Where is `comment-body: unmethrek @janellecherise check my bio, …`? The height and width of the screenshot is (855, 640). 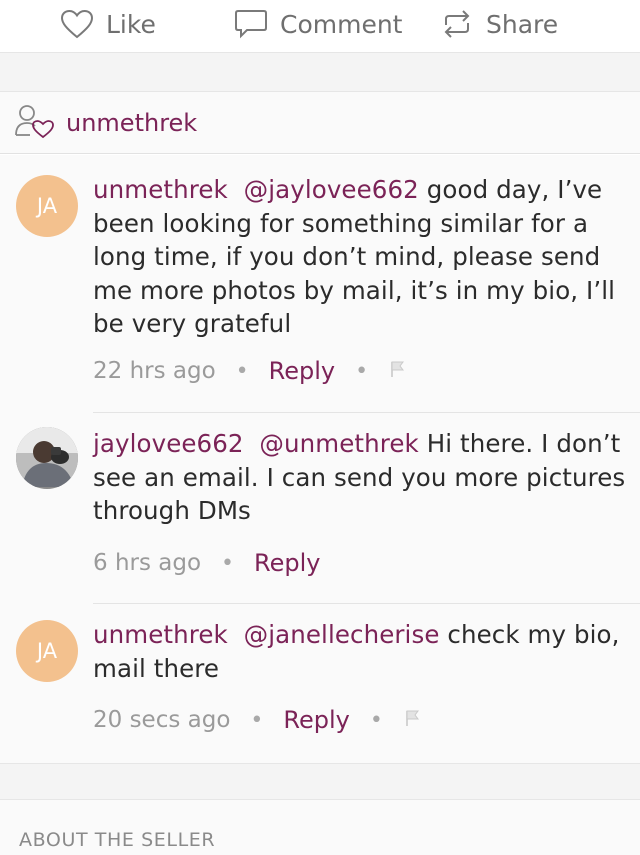 comment-body: unmethrek @janellecherise check my bio, … is located at coordinates (360, 651).